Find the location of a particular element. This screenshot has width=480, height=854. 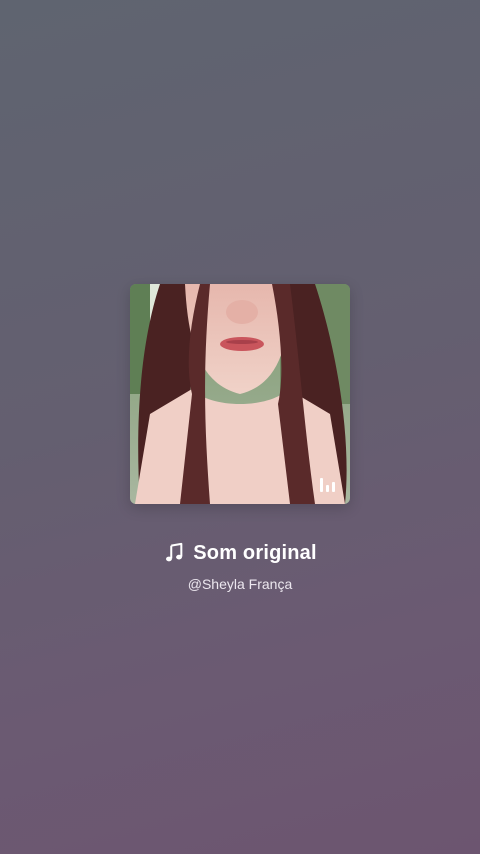

equalizer-bars-icon is located at coordinates (328, 484).